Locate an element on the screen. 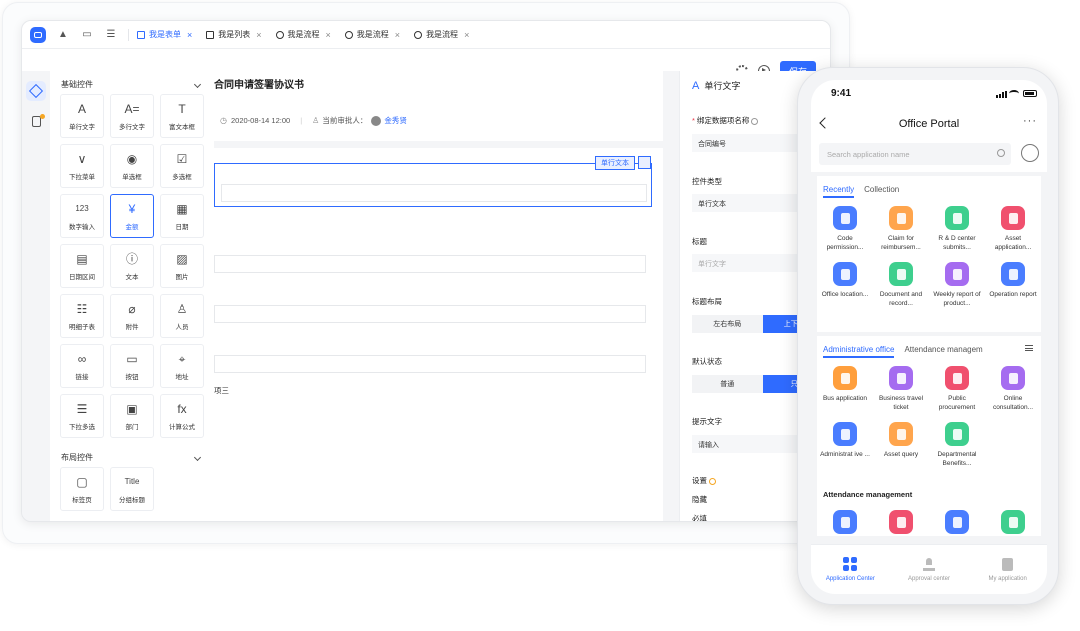 This screenshot has height=631, width=1080. tab-label: 我是表单 is located at coordinates (165, 34).